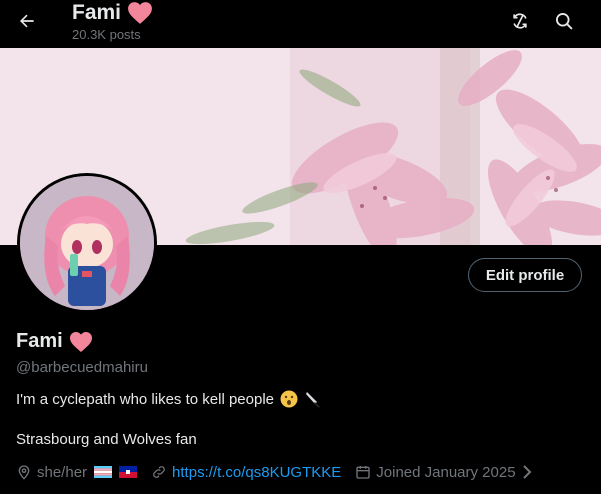  What do you see at coordinates (300, 24) in the screenshot?
I see `top-bar: Fami 20.3K posts` at bounding box center [300, 24].